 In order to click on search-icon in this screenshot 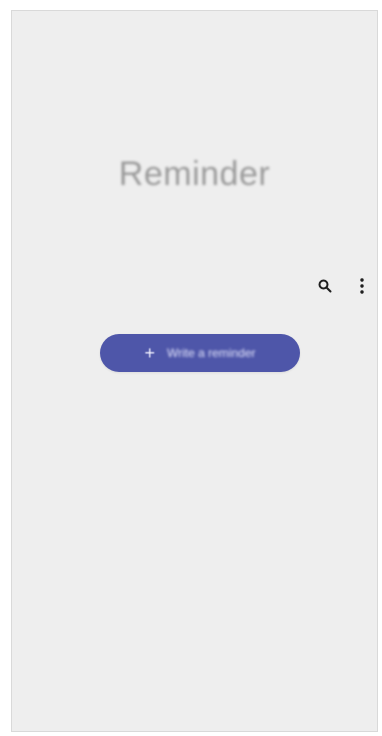, I will do `click(325, 286)`.